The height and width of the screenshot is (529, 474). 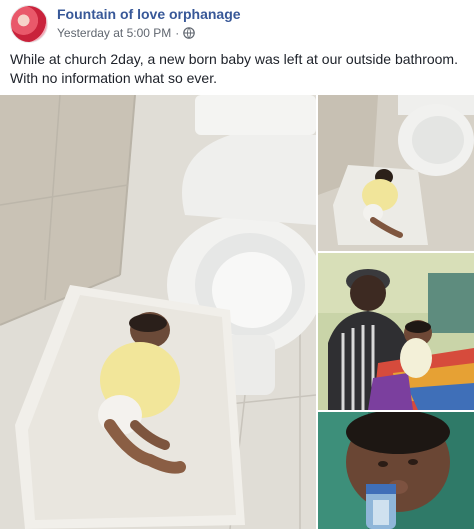 What do you see at coordinates (149, 14) in the screenshot?
I see `author-name-link: Fountain of love orphanage` at bounding box center [149, 14].